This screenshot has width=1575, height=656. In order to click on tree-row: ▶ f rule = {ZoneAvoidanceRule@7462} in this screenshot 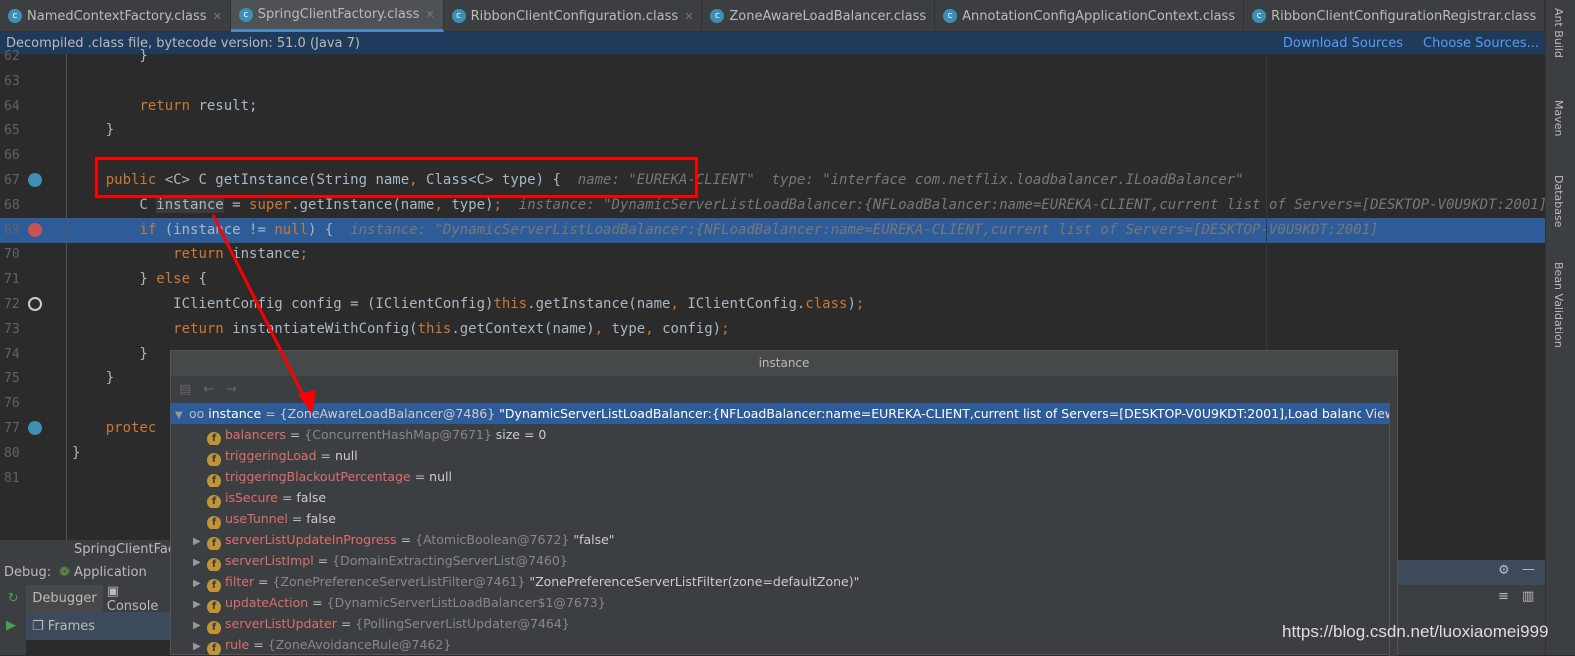, I will do `click(784, 644)`.